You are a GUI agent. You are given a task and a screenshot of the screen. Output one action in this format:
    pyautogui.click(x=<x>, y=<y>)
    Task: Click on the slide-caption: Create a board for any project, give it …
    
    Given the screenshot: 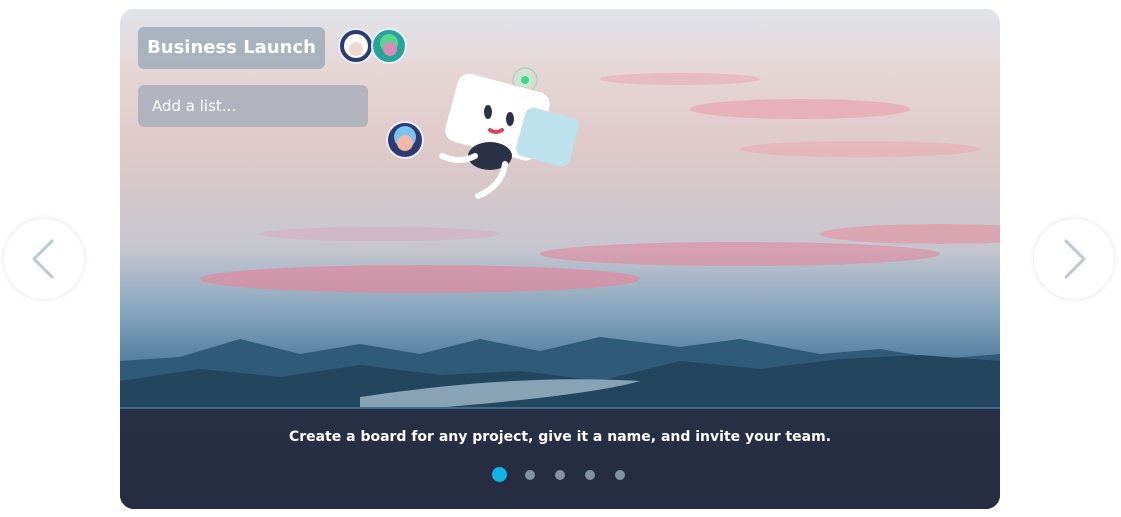 What is the action you would take?
    pyautogui.click(x=560, y=437)
    